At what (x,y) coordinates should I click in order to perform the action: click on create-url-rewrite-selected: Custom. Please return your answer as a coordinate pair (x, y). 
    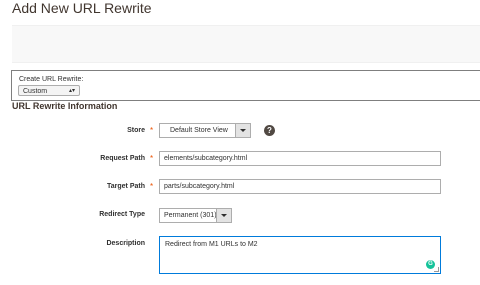
    Looking at the image, I should click on (35, 91).